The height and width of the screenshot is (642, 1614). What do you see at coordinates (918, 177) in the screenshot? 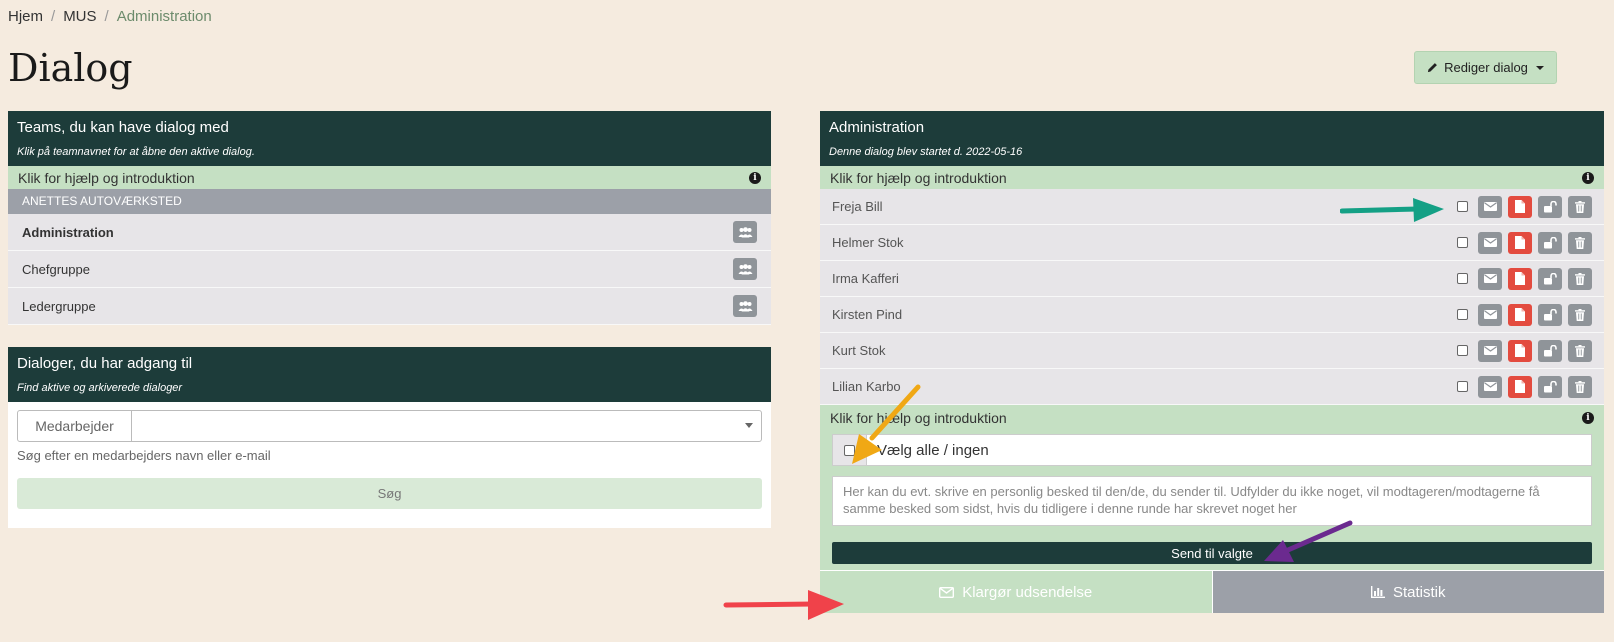
I see `admin-help-label: Klik for hjælp og introduktion` at bounding box center [918, 177].